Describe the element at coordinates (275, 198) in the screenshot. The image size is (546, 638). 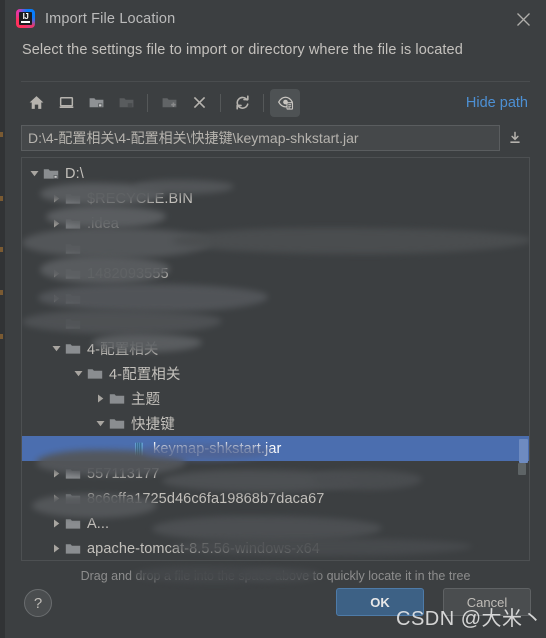
I see `tree-row: $RECYCLE.BIN` at that location.